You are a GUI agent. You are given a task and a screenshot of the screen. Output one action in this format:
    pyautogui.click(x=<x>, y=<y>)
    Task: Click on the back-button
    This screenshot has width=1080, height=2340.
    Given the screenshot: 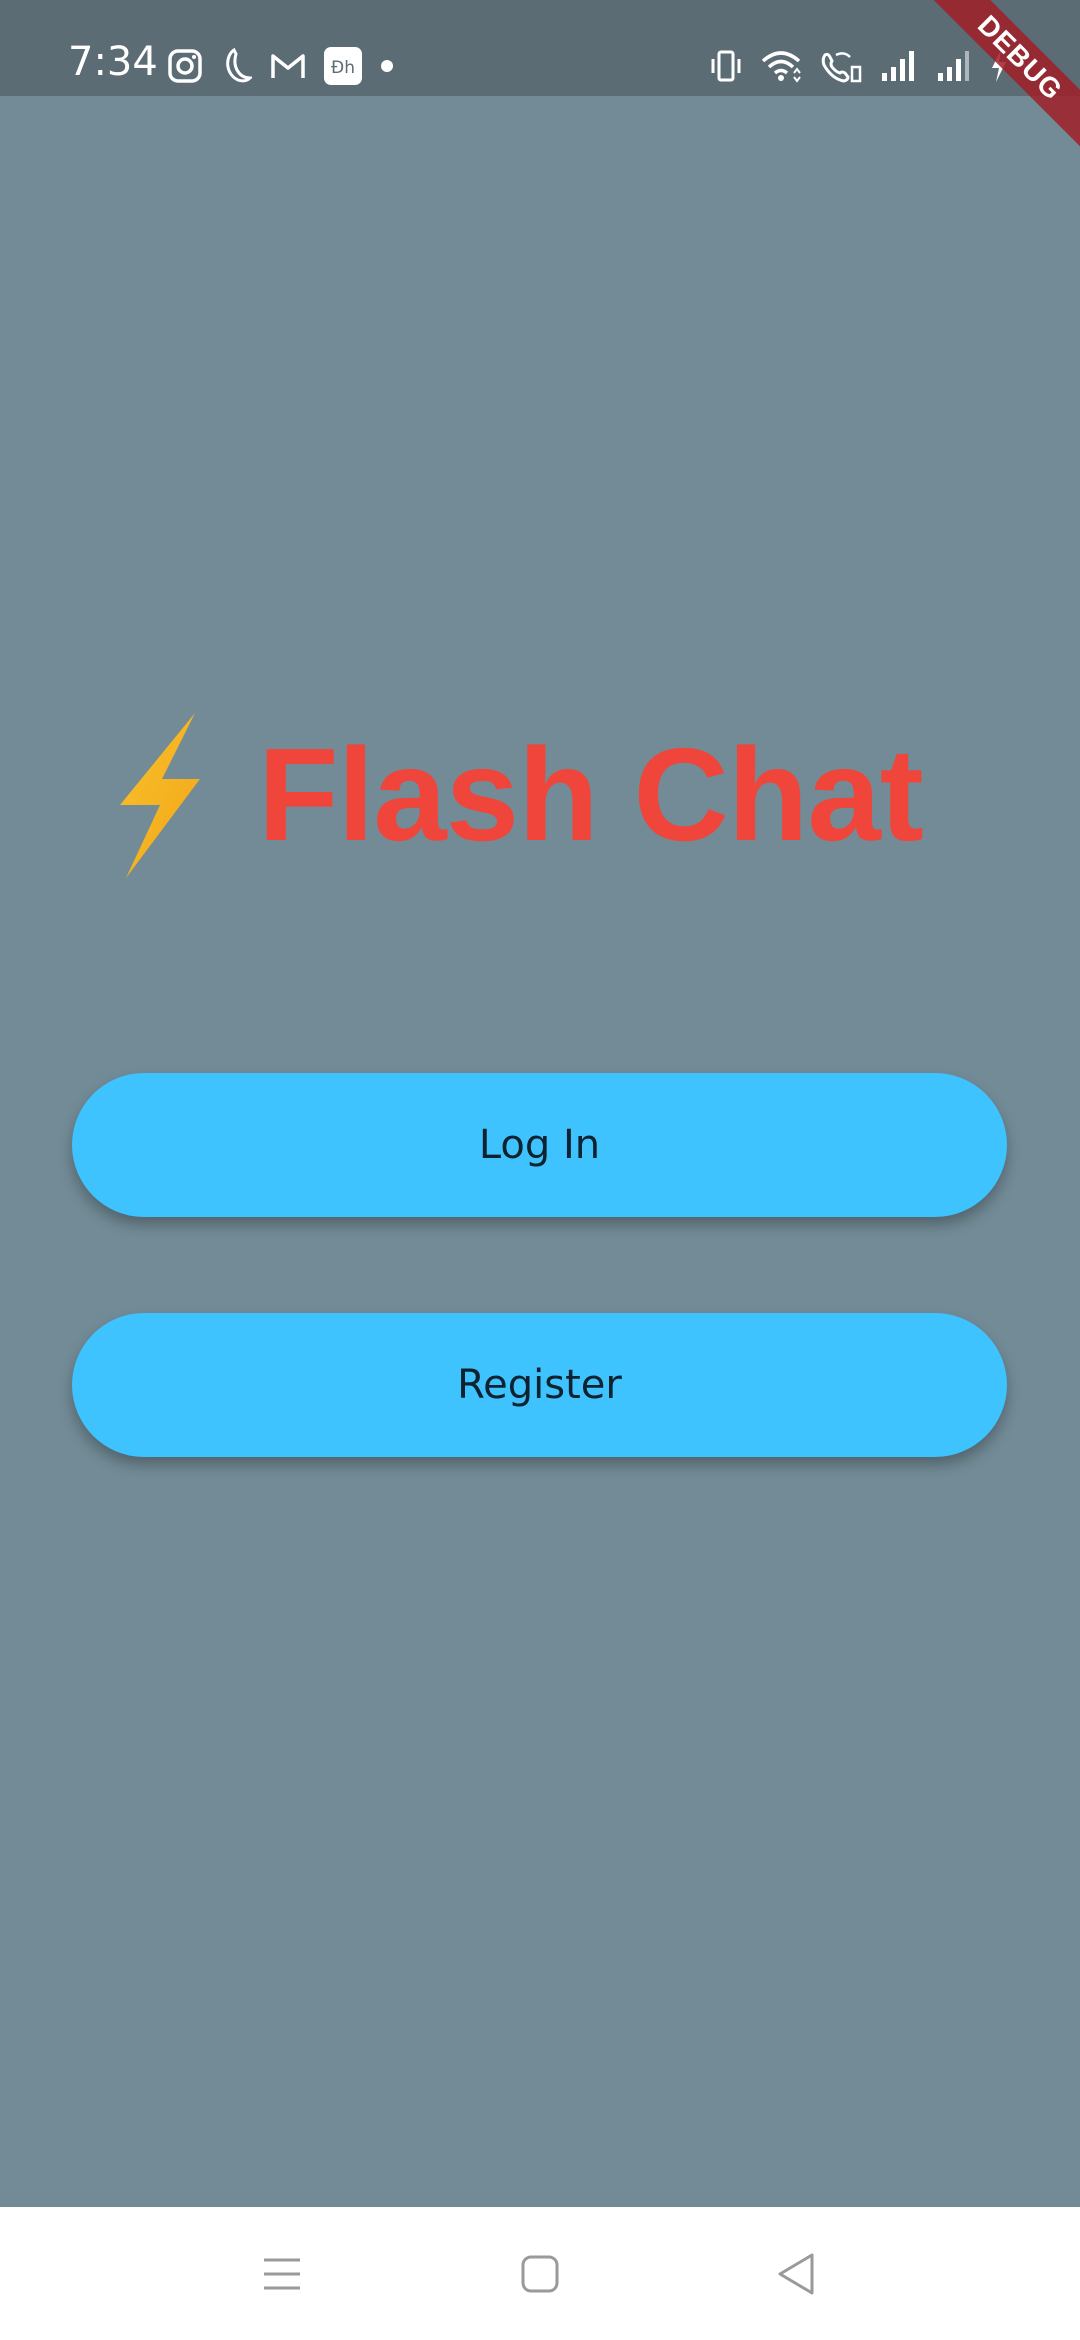 What is the action you would take?
    pyautogui.click(x=796, y=2273)
    